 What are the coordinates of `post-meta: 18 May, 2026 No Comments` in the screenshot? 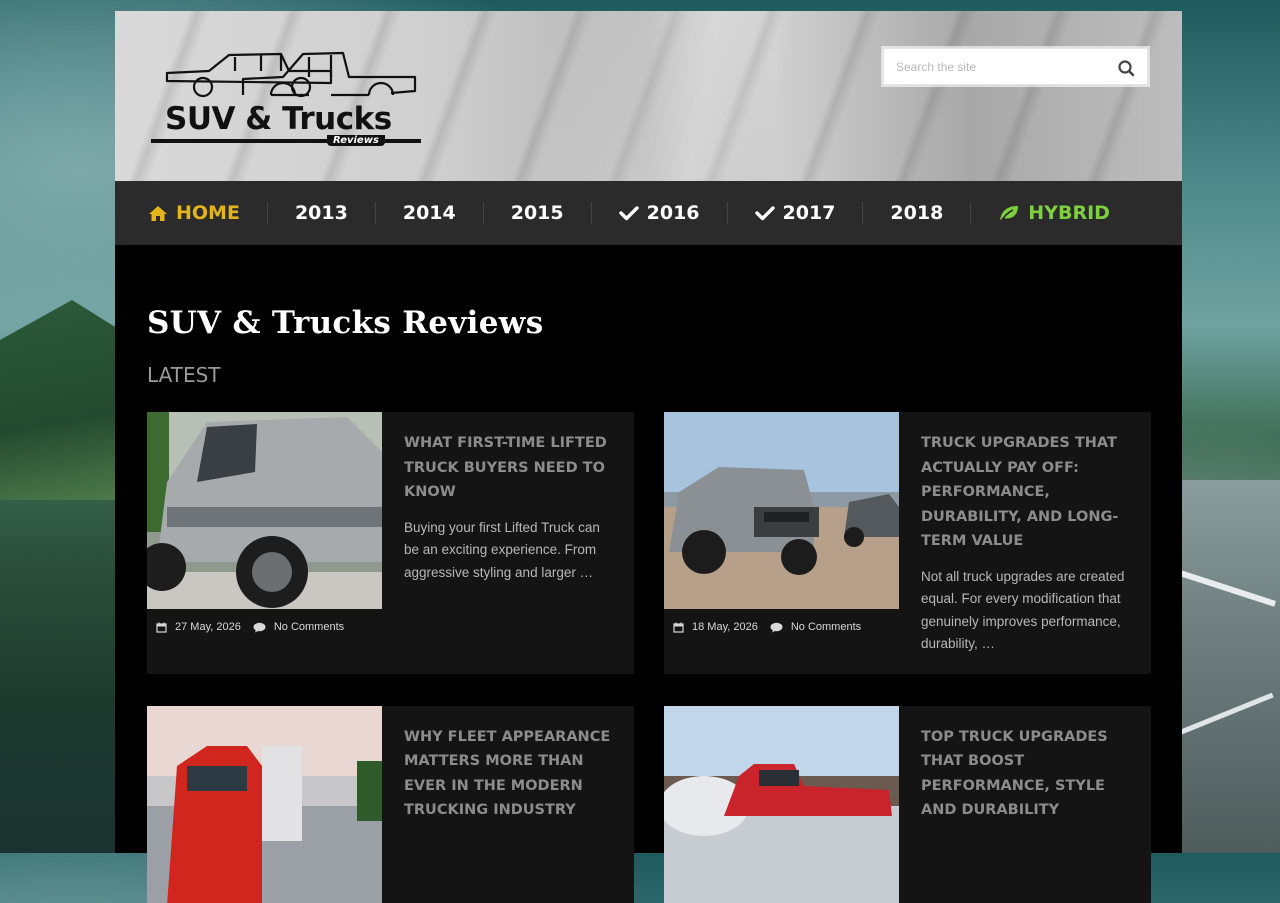 It's located at (781, 627).